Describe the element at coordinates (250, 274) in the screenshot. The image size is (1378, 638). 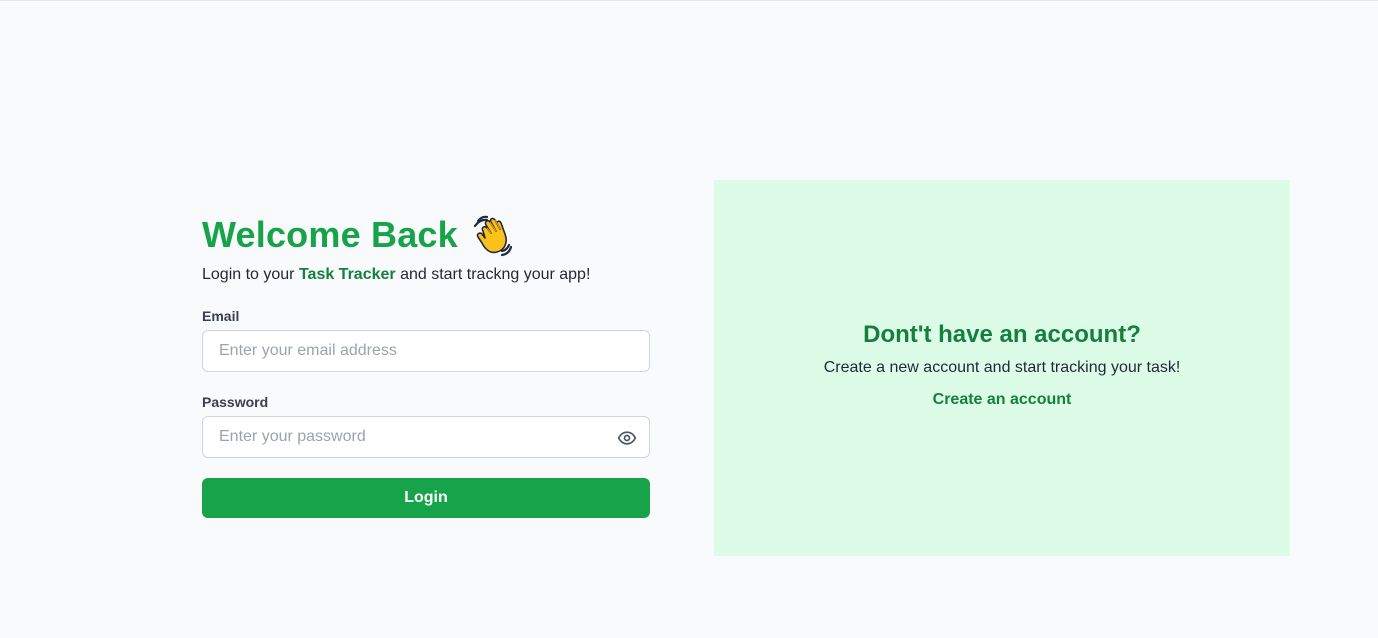
I see `subtitle-prefix: Login to your` at that location.